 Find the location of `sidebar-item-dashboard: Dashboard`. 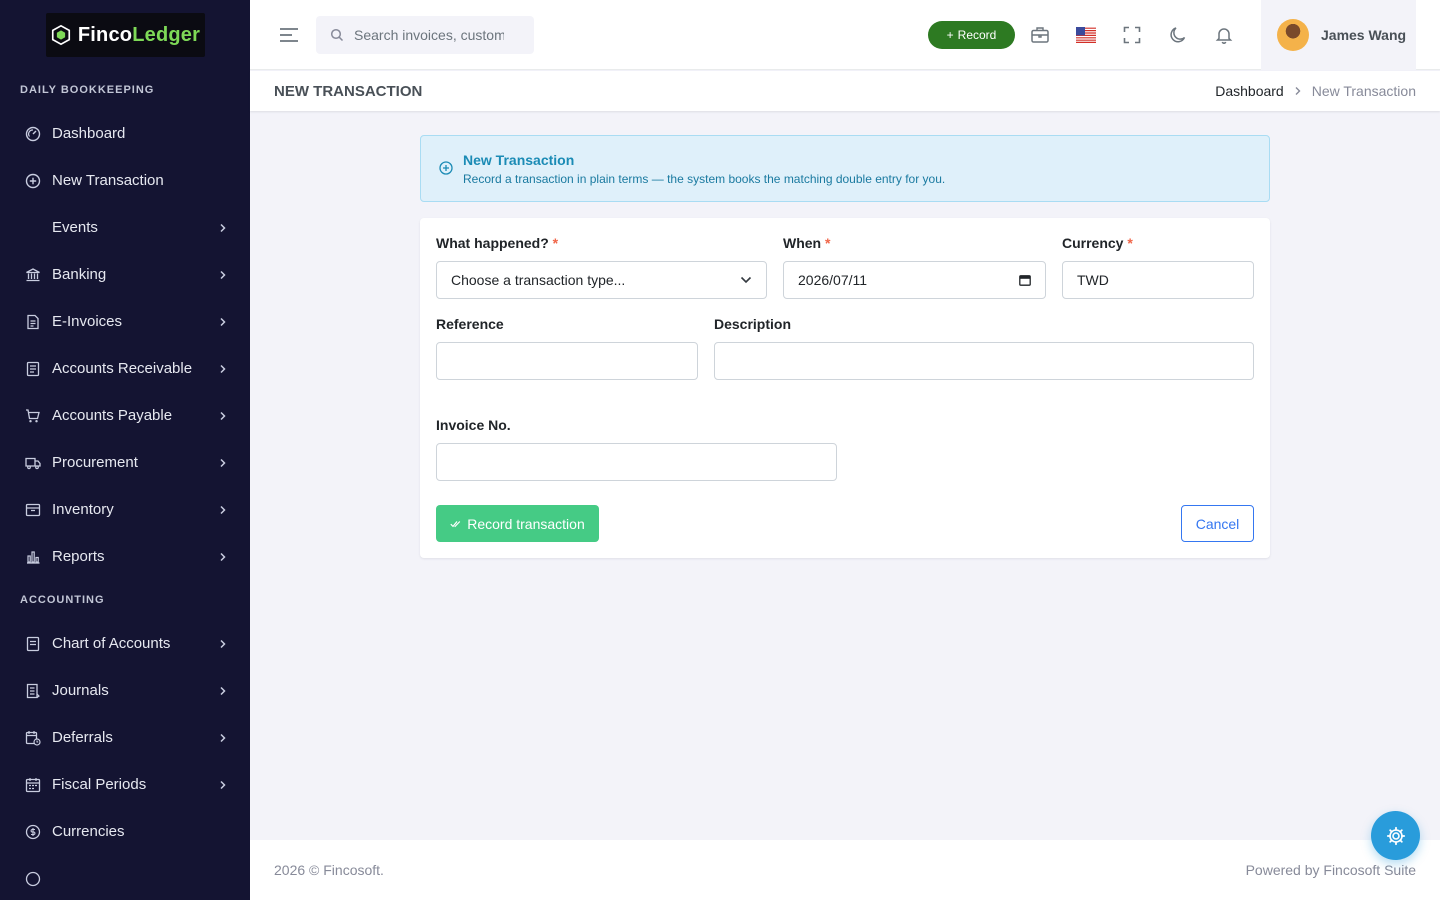

sidebar-item-dashboard: Dashboard is located at coordinates (125, 133).